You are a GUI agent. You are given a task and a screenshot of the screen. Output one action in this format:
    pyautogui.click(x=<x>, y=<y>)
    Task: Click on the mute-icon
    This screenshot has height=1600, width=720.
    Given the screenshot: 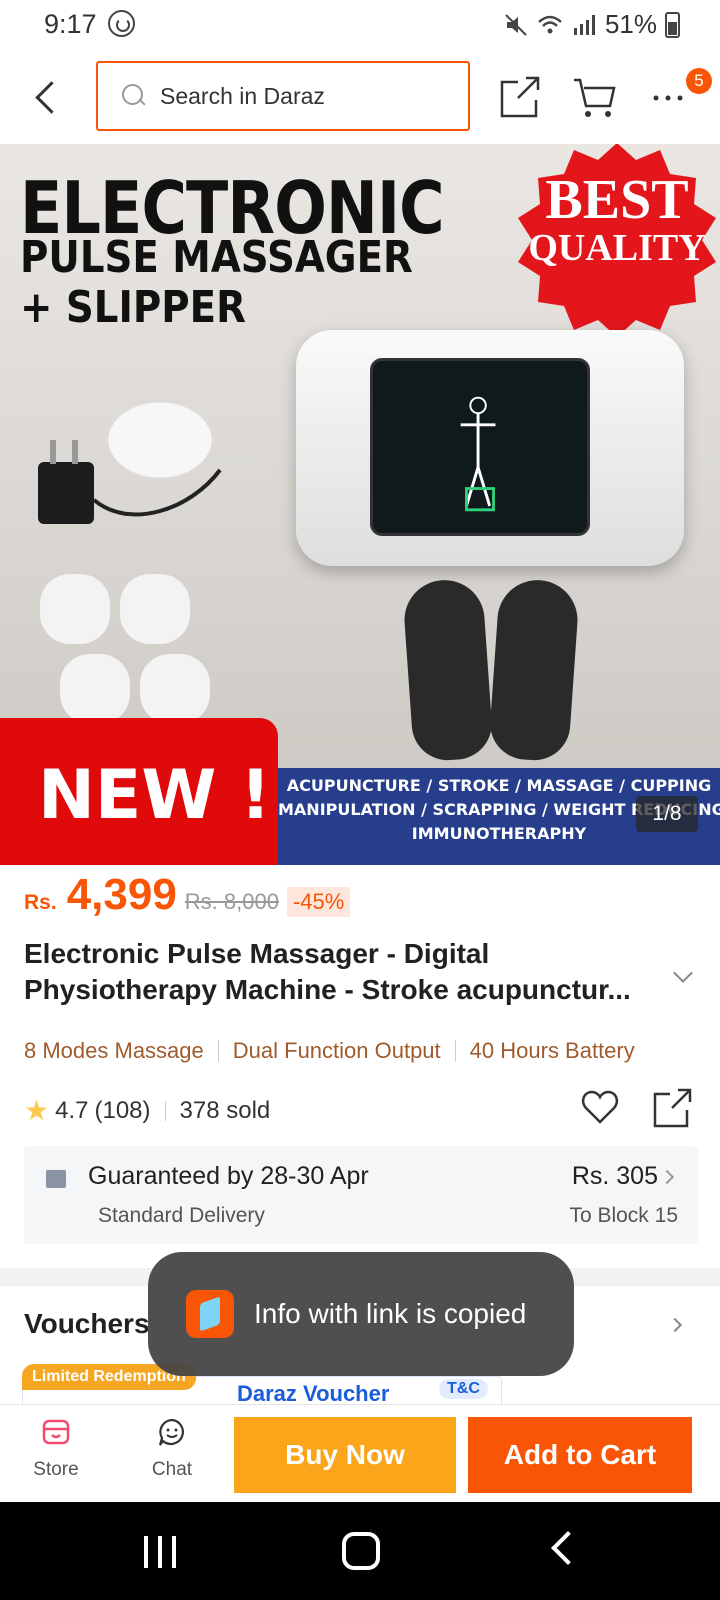 What is the action you would take?
    pyautogui.click(x=516, y=24)
    